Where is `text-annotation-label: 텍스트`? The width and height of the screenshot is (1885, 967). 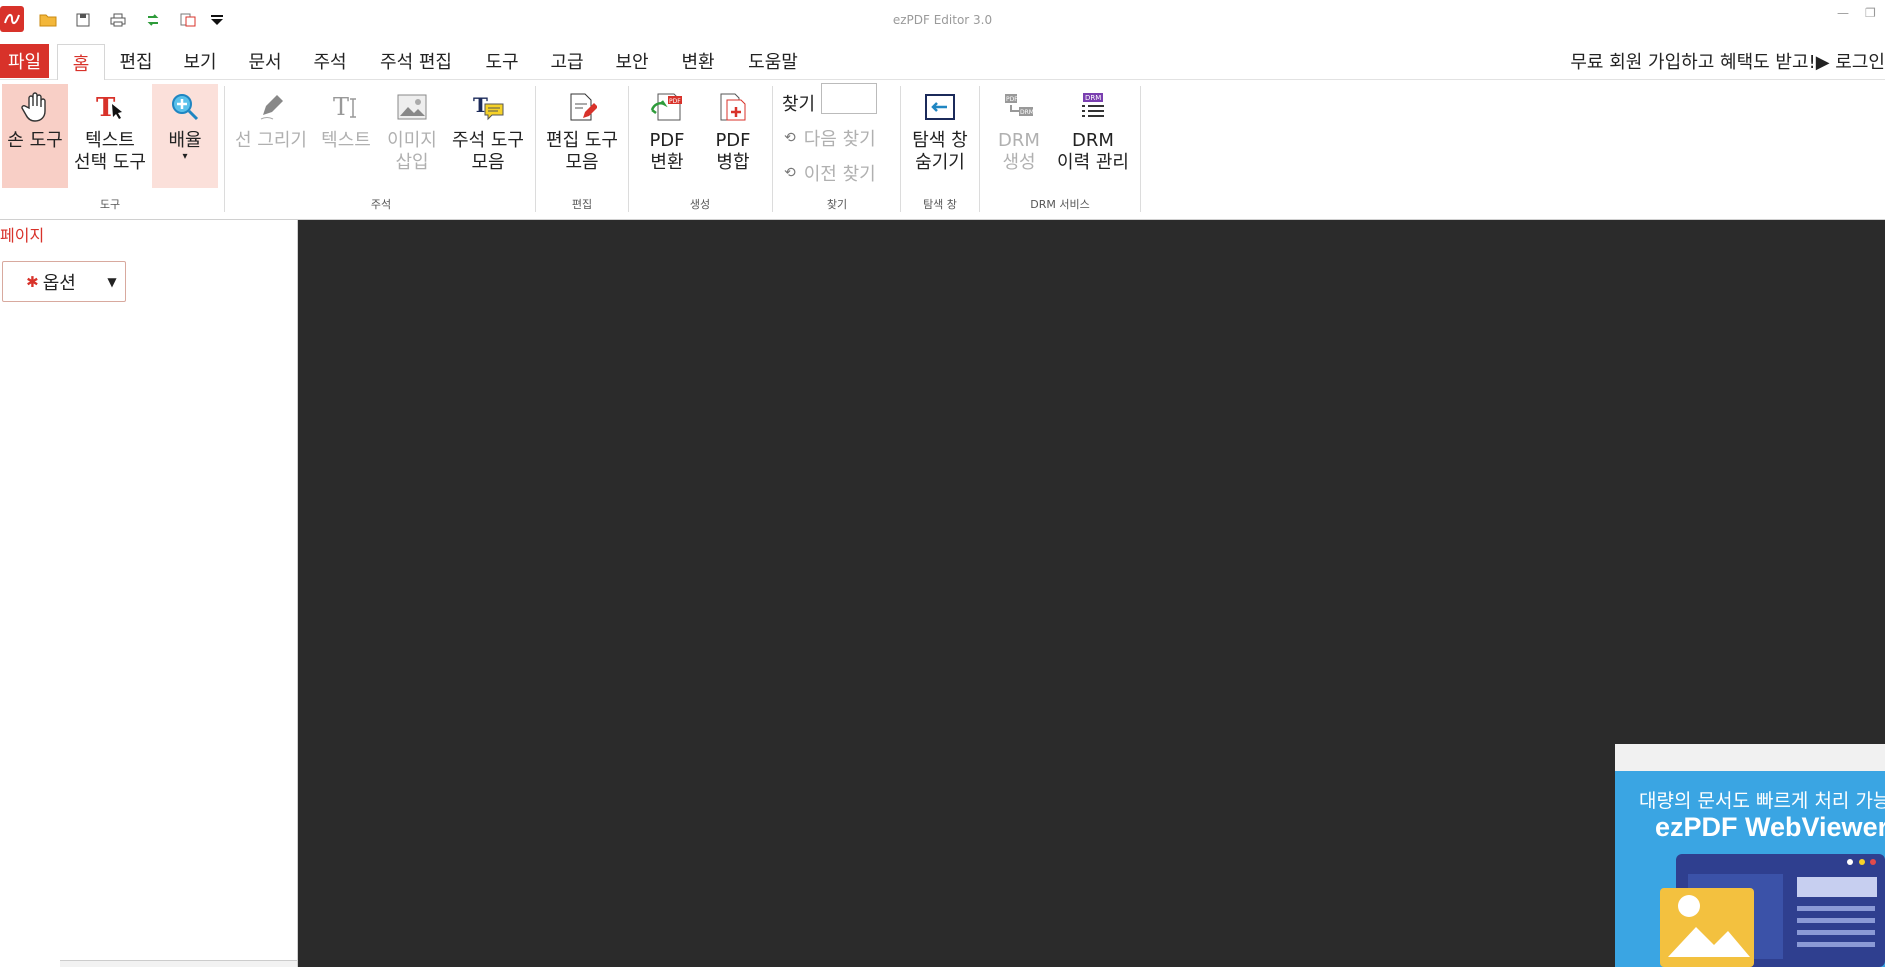 text-annotation-label: 텍스트 is located at coordinates (346, 140).